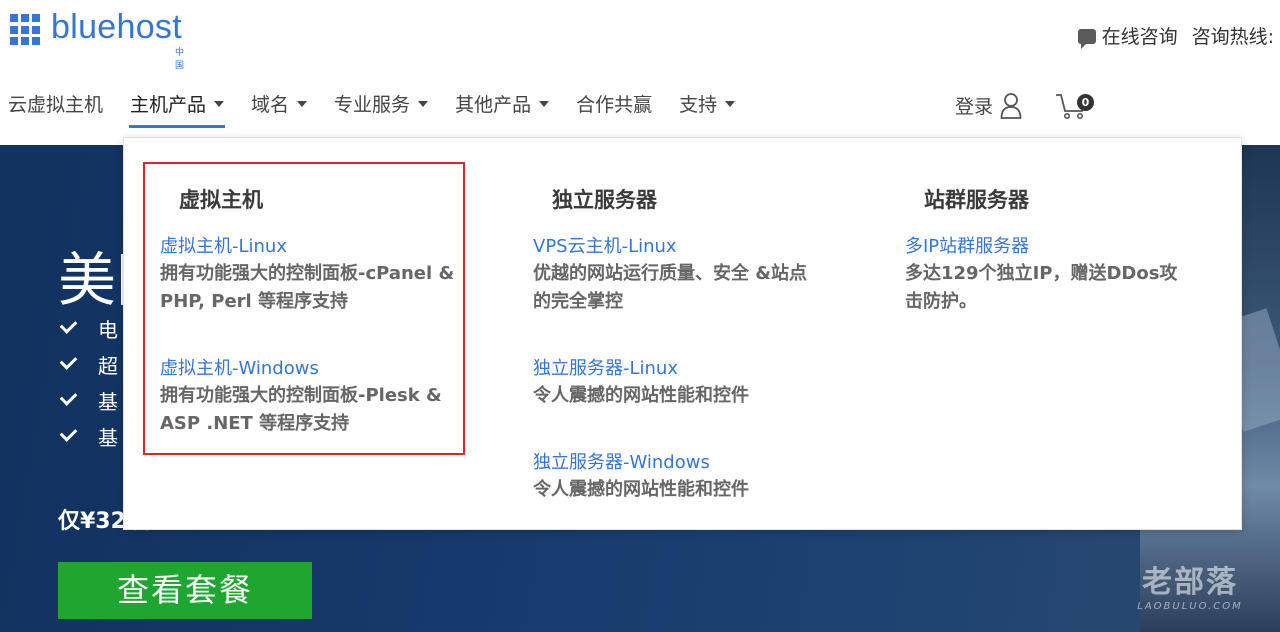 The image size is (1280, 632). I want to click on nav-label: 合作共赢, so click(614, 105).